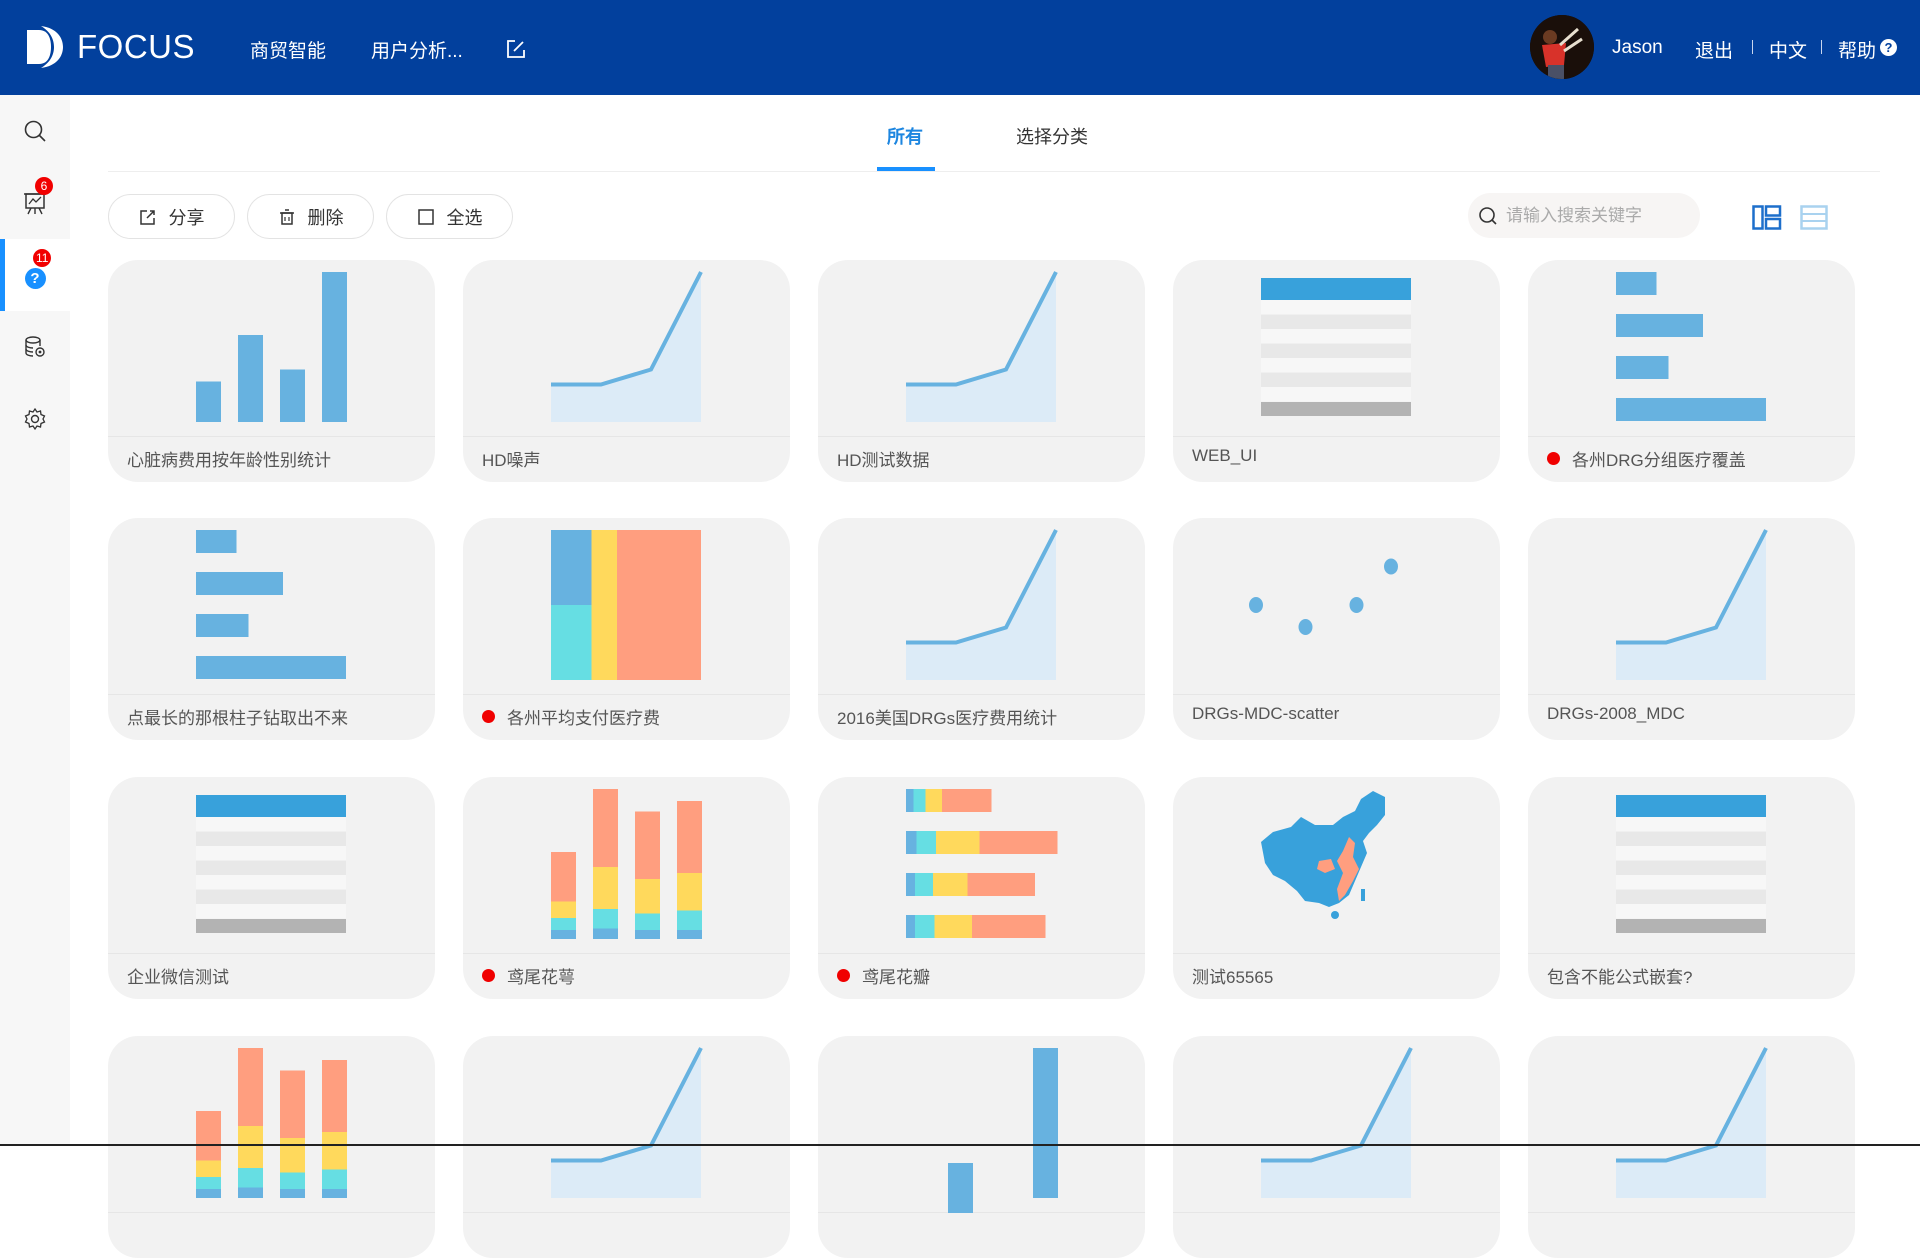  I want to click on sidebar-item-data-sources, so click(35, 347).